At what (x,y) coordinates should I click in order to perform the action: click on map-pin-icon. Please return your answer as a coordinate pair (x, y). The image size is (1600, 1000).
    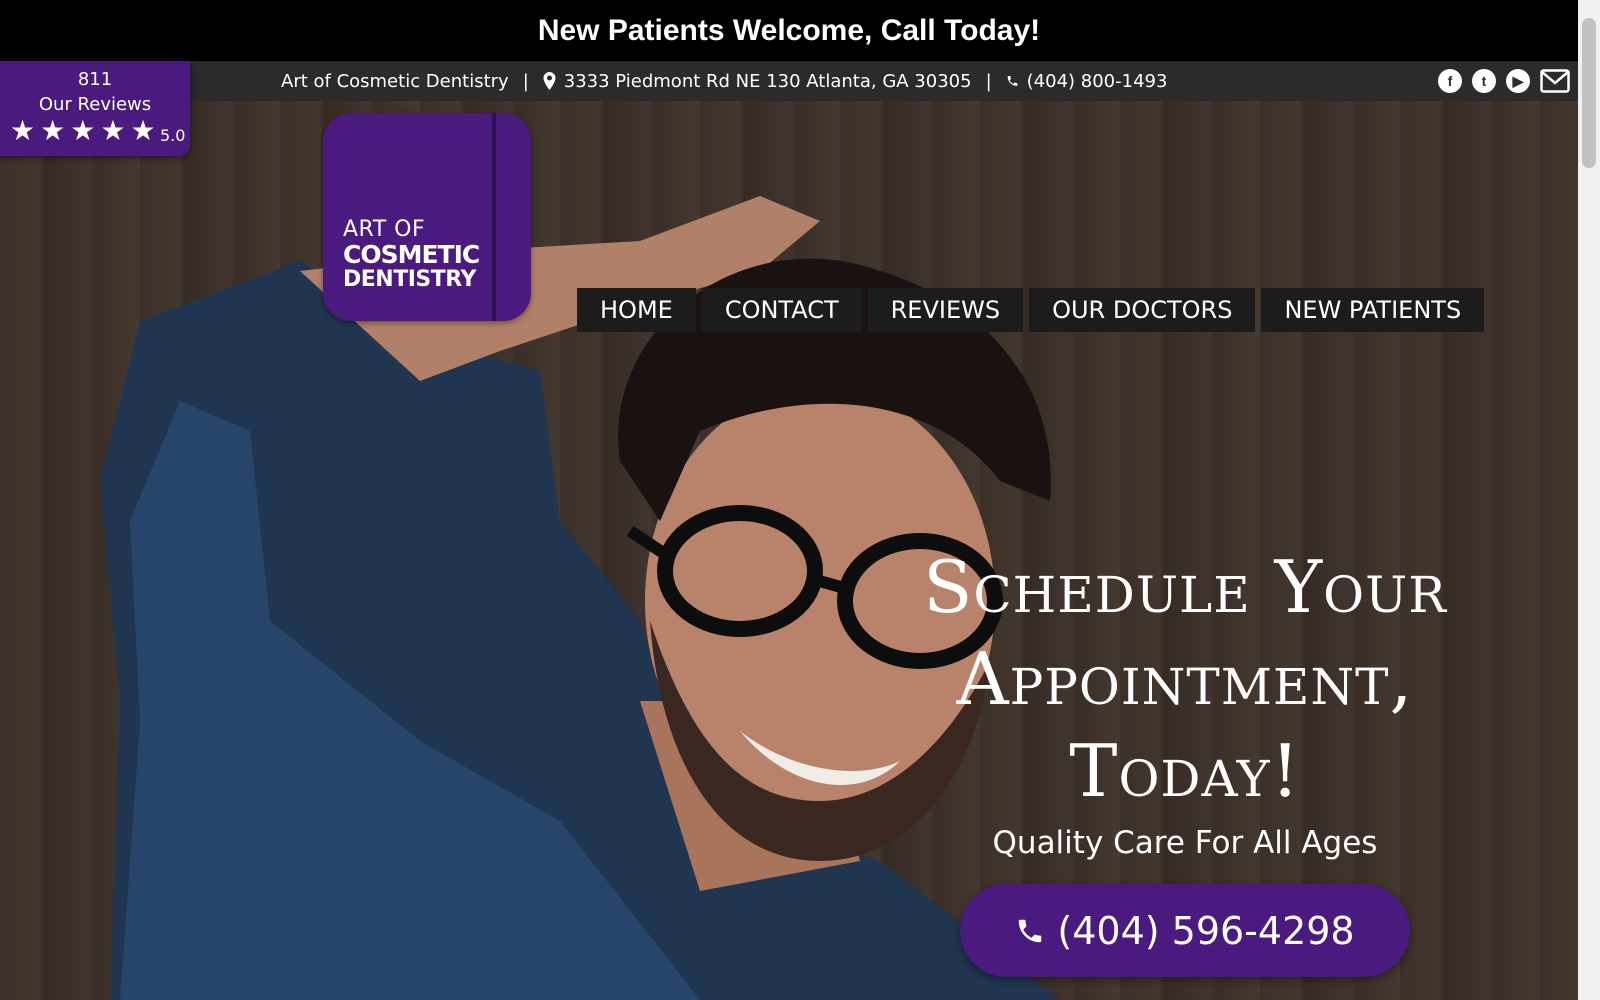
    Looking at the image, I should click on (549, 81).